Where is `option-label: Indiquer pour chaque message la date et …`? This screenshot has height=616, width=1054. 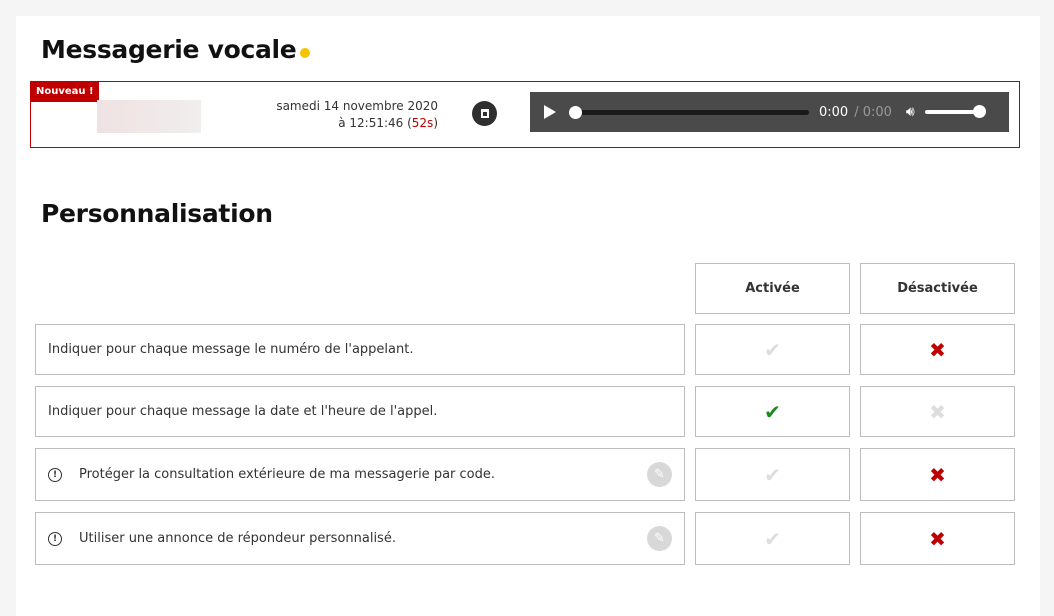
option-label: Indiquer pour chaque message la date et … is located at coordinates (243, 411).